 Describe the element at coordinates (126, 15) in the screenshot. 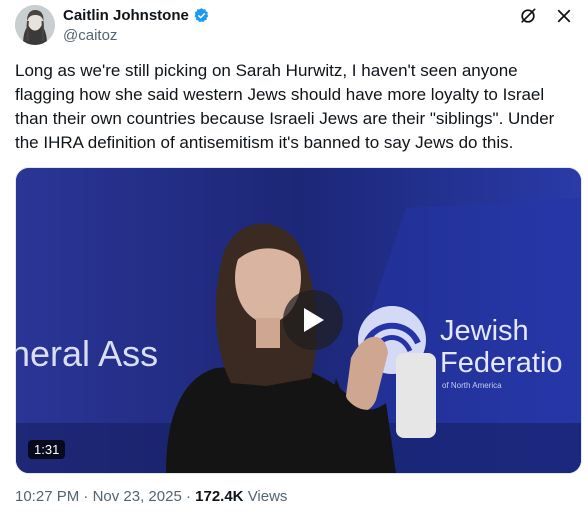

I see `author-display-name: Caitlin Johnstone` at that location.